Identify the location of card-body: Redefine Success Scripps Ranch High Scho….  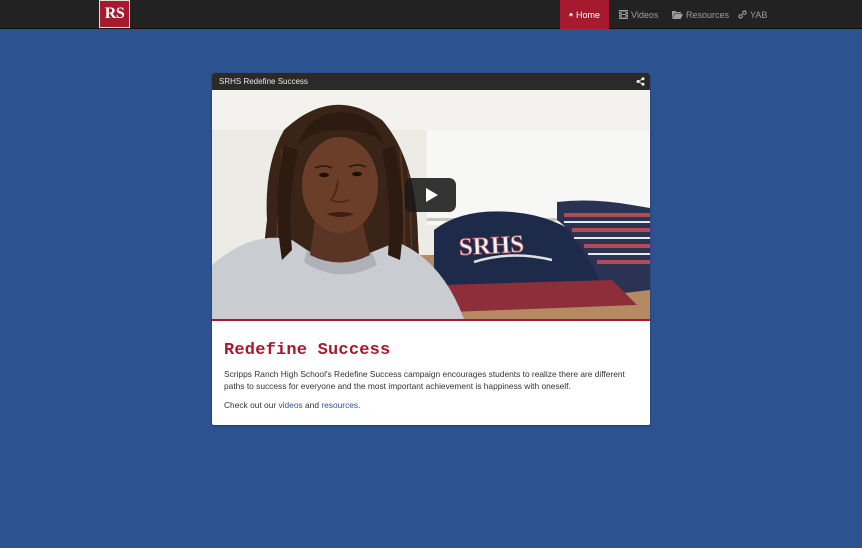
(429, 375).